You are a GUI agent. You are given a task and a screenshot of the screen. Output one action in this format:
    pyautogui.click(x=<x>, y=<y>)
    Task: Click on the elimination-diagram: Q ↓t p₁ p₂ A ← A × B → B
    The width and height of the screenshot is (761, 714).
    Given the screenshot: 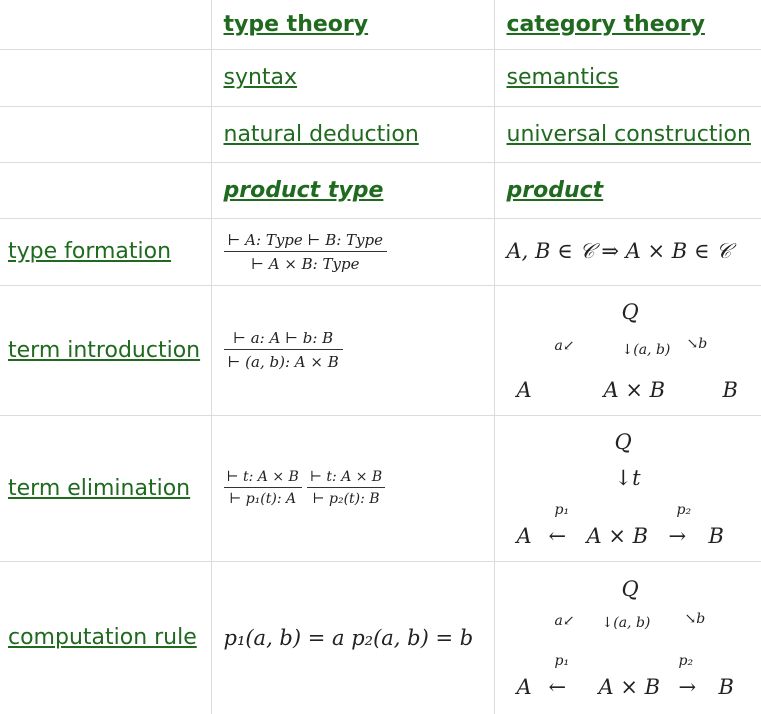 What is the action you would take?
    pyautogui.click(x=632, y=488)
    